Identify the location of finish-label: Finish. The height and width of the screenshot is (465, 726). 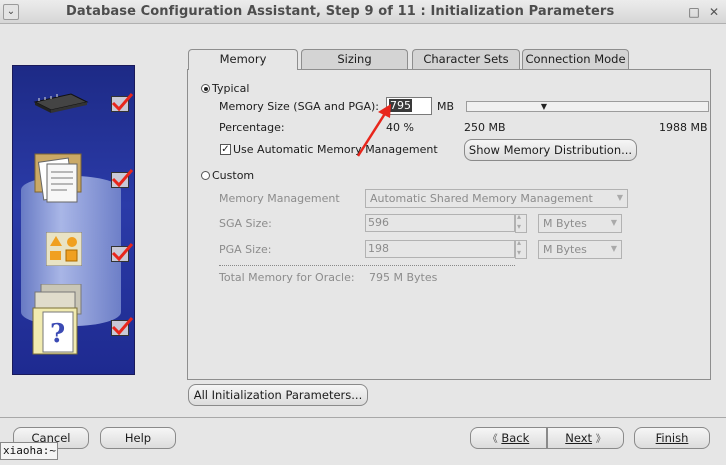
(672, 438).